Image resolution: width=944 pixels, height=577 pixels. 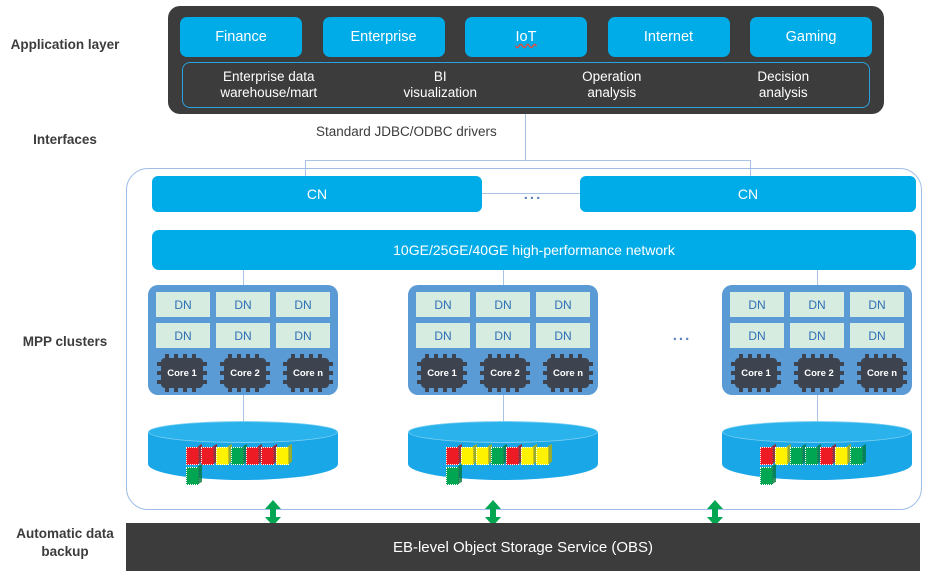 I want to click on function-cell-decision-analysis: Decision analysis, so click(x=784, y=85).